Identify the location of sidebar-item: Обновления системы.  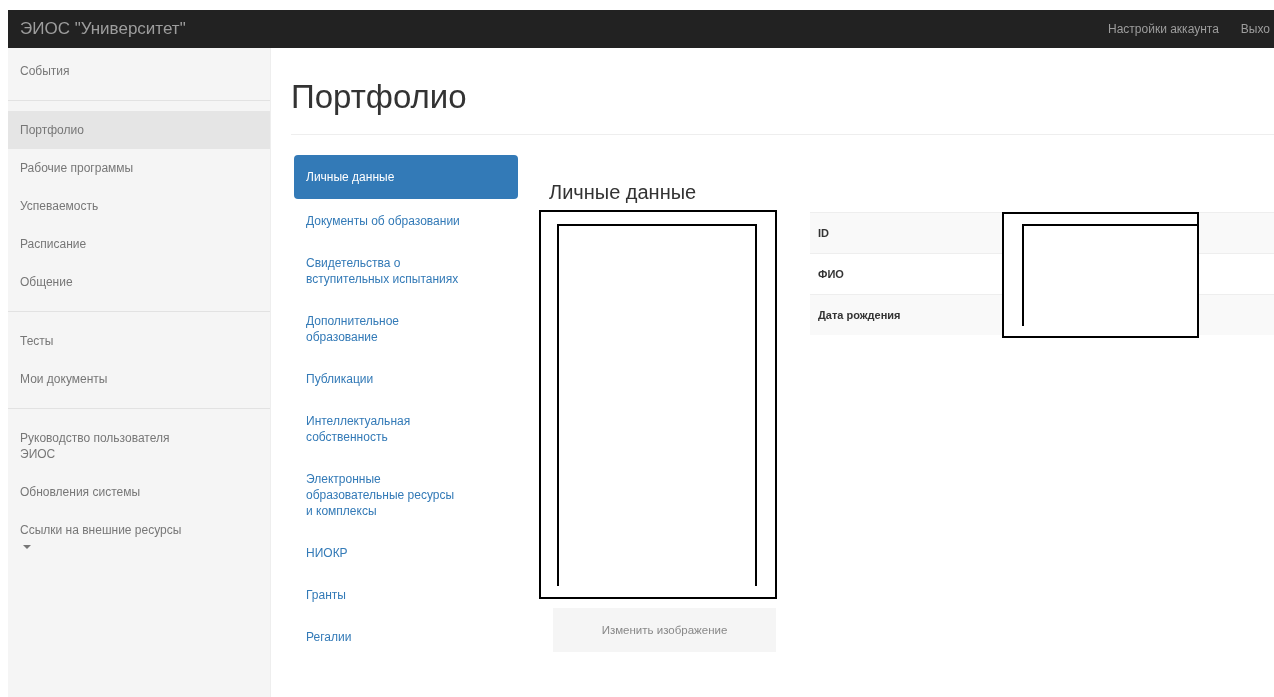
(105, 492).